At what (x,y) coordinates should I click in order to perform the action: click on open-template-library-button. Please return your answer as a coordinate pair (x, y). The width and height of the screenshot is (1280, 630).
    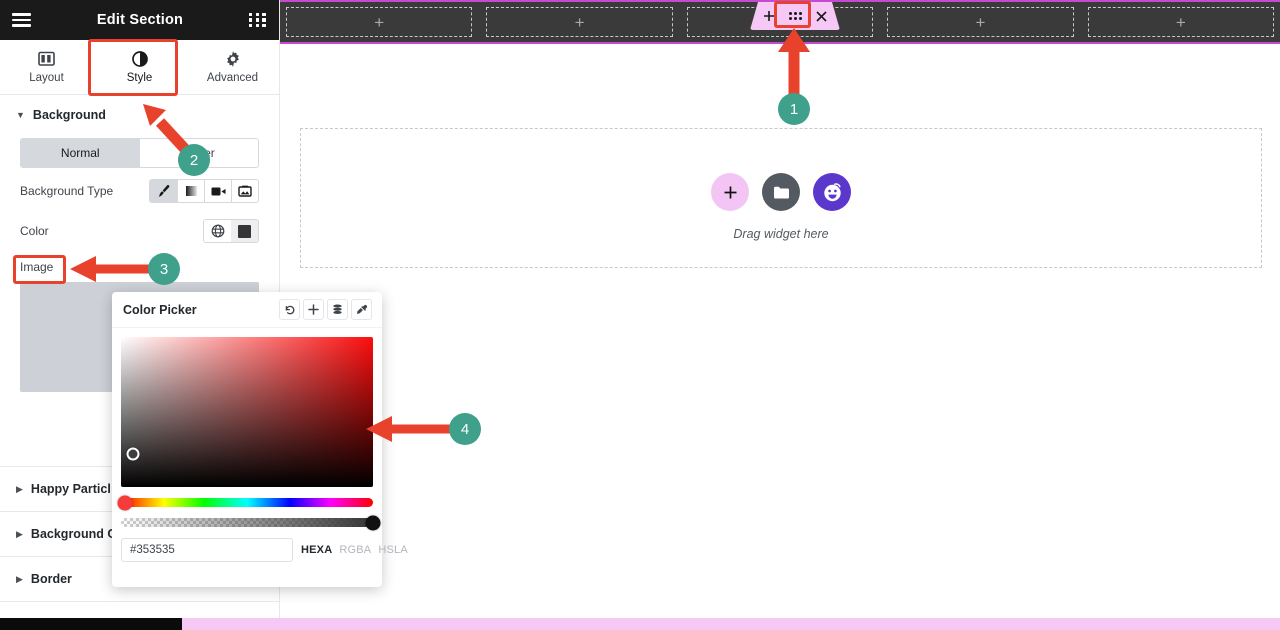
    Looking at the image, I should click on (781, 192).